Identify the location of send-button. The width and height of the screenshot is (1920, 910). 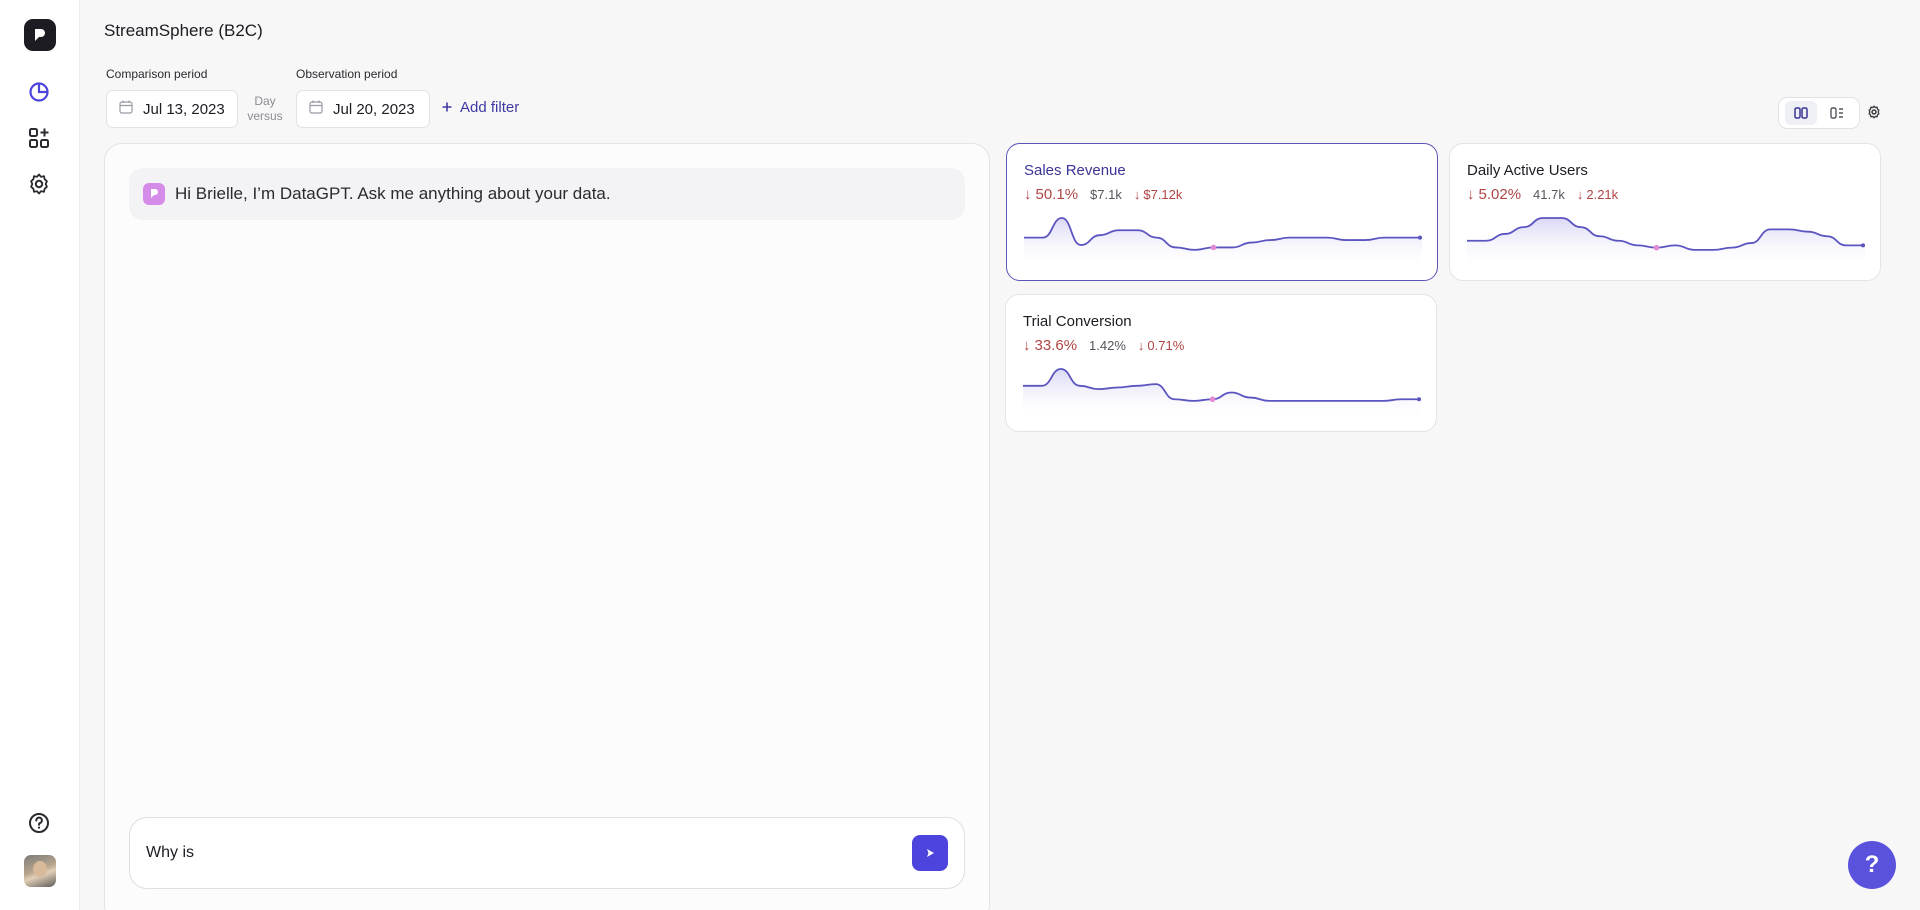
(930, 853).